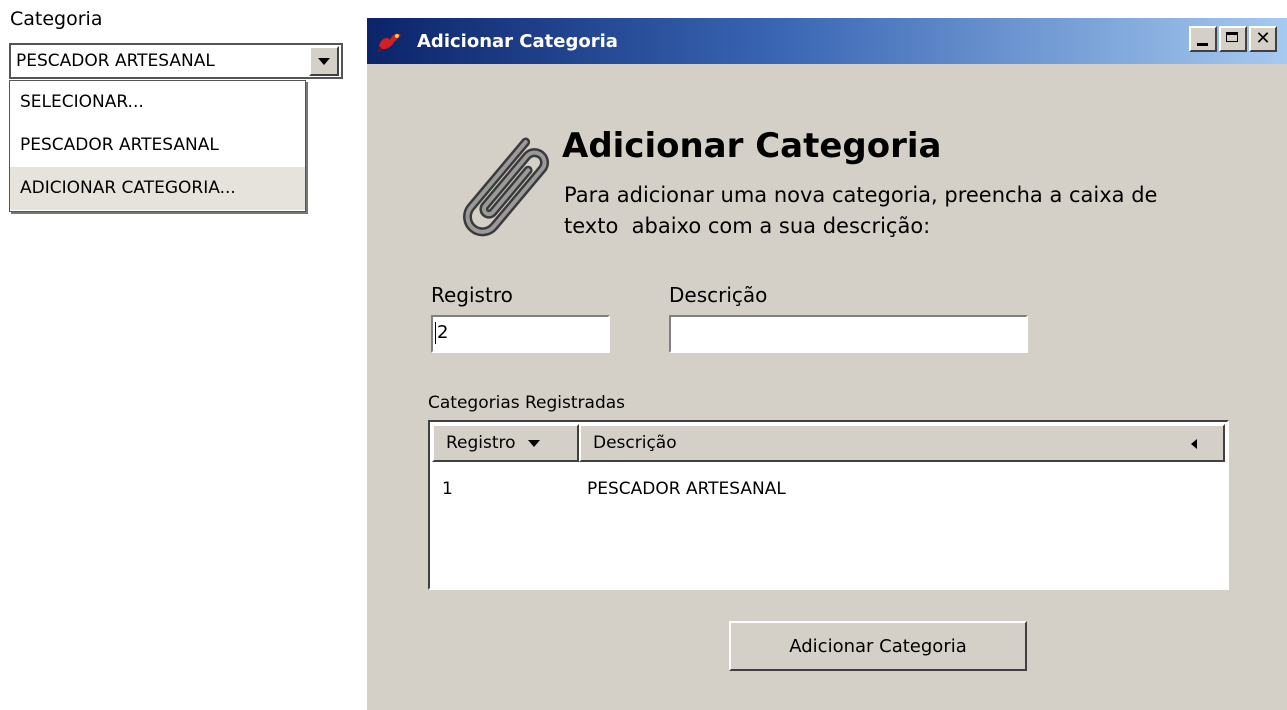 The width and height of the screenshot is (1287, 710). What do you see at coordinates (115, 61) in the screenshot?
I see `categoria-selected-value: PESCADOR ARTESANAL` at bounding box center [115, 61].